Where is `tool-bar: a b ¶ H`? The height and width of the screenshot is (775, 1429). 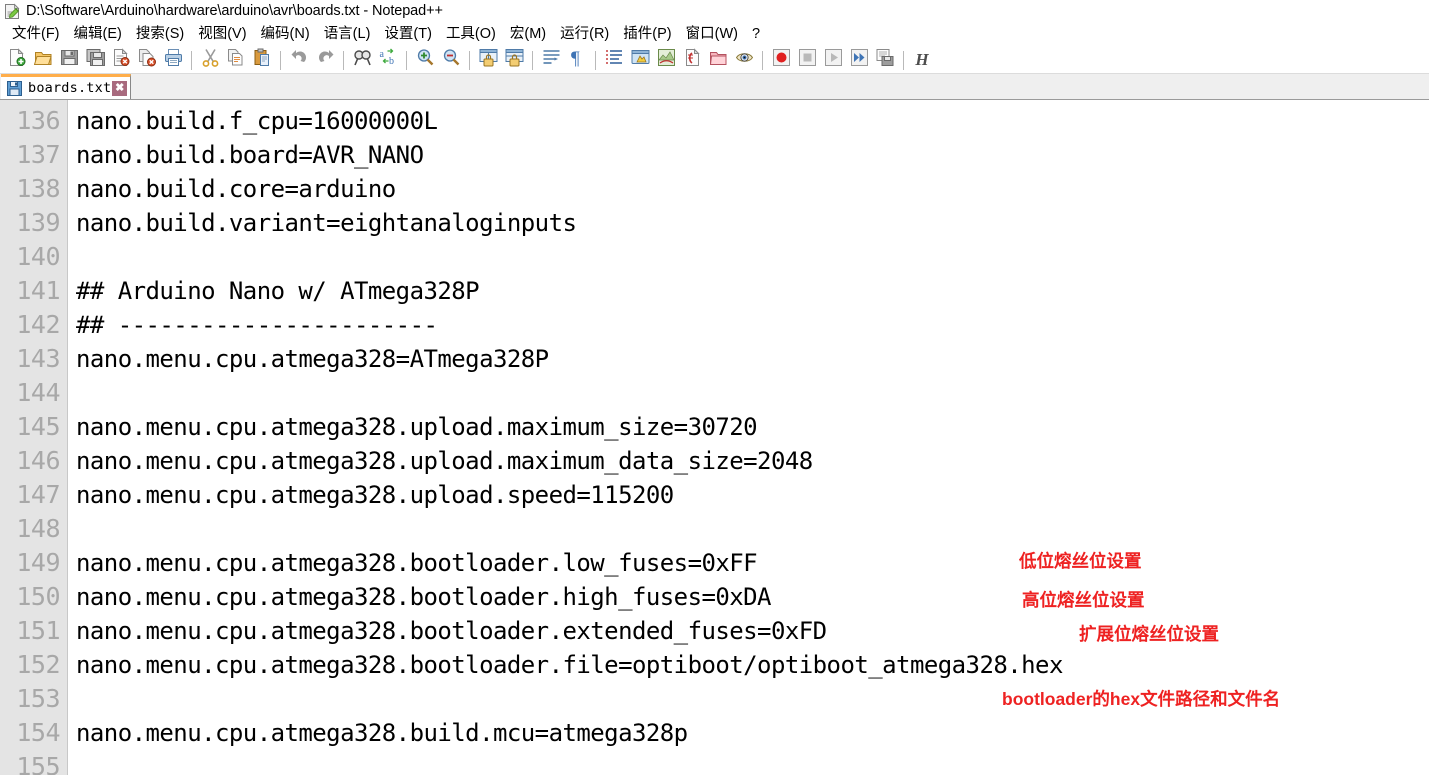
tool-bar: a b ¶ H is located at coordinates (714, 60).